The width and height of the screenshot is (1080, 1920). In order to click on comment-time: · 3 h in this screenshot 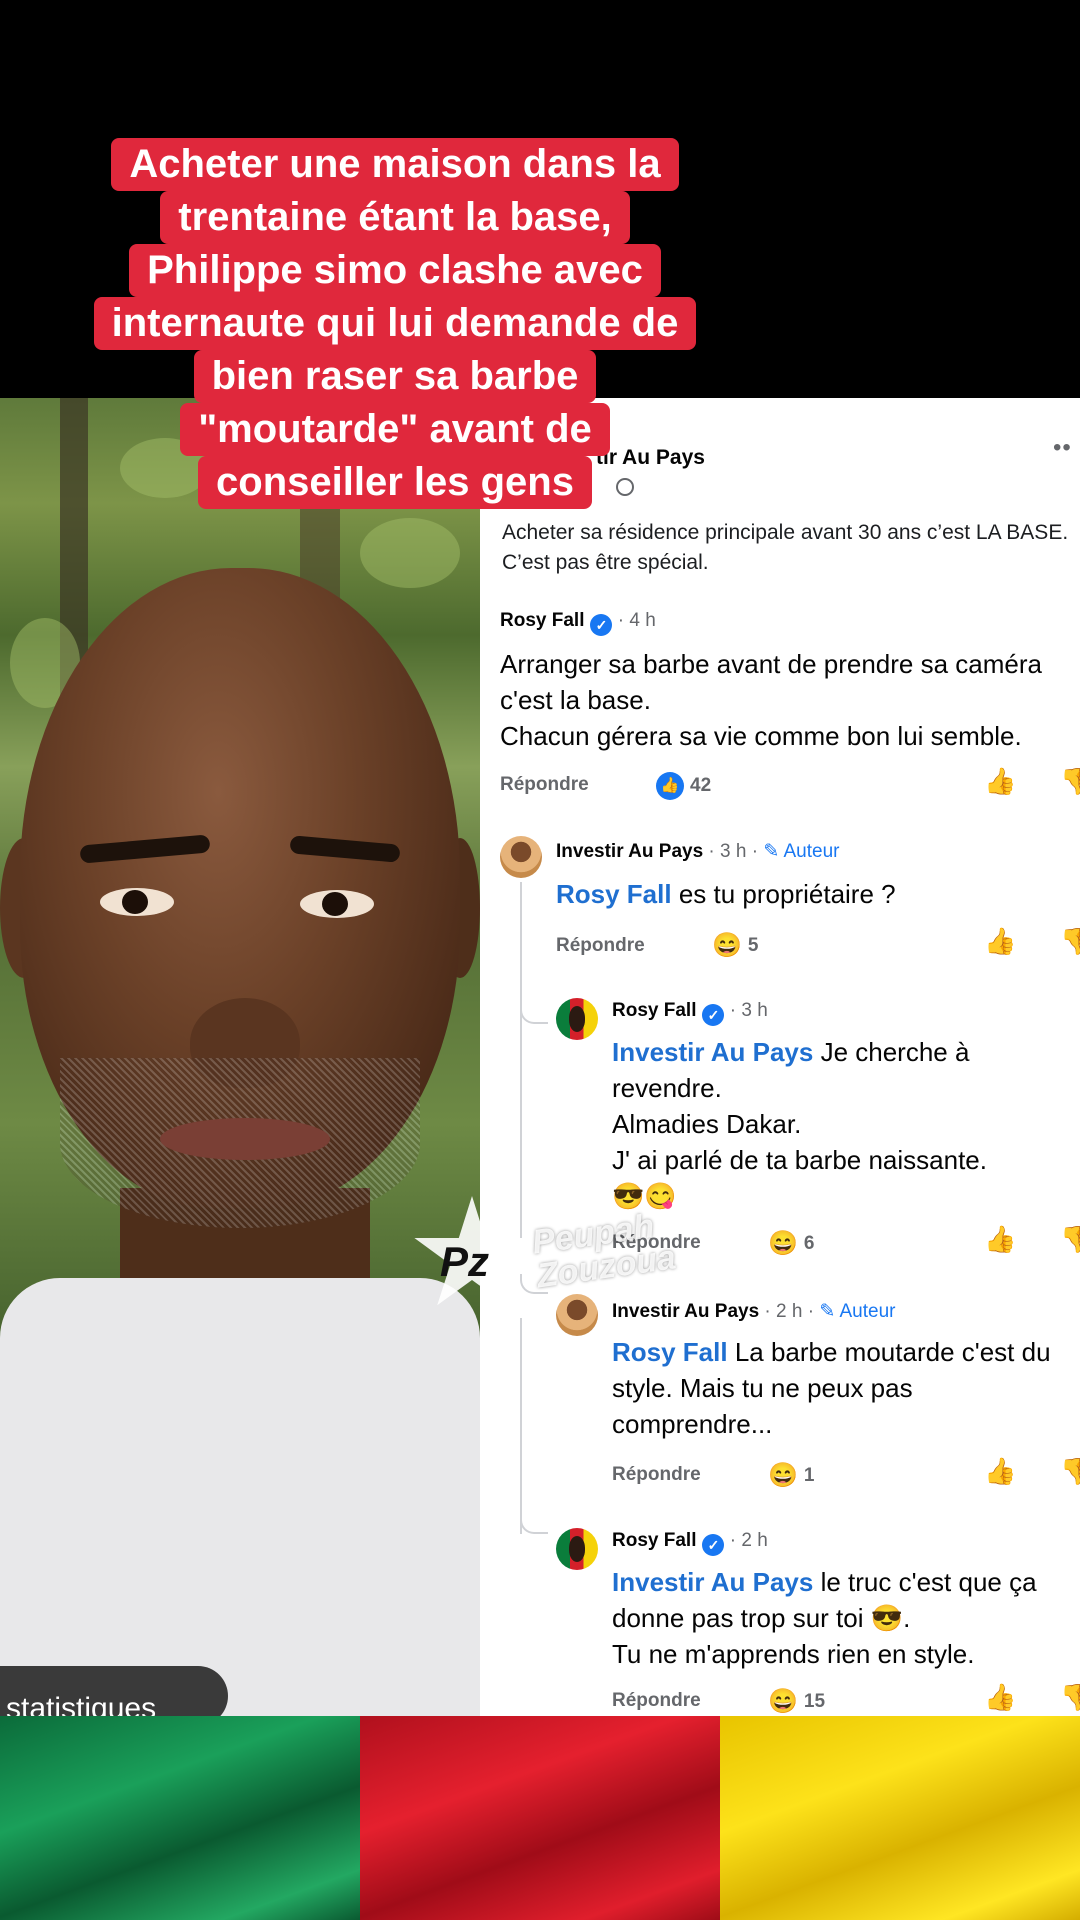, I will do `click(748, 1010)`.